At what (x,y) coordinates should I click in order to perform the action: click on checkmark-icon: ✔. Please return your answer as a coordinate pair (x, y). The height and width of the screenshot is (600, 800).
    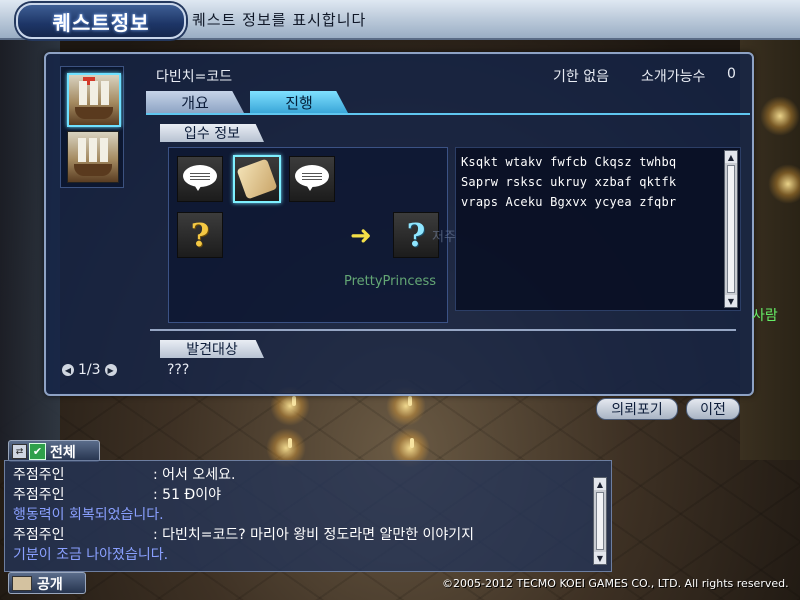
    Looking at the image, I should click on (37, 451).